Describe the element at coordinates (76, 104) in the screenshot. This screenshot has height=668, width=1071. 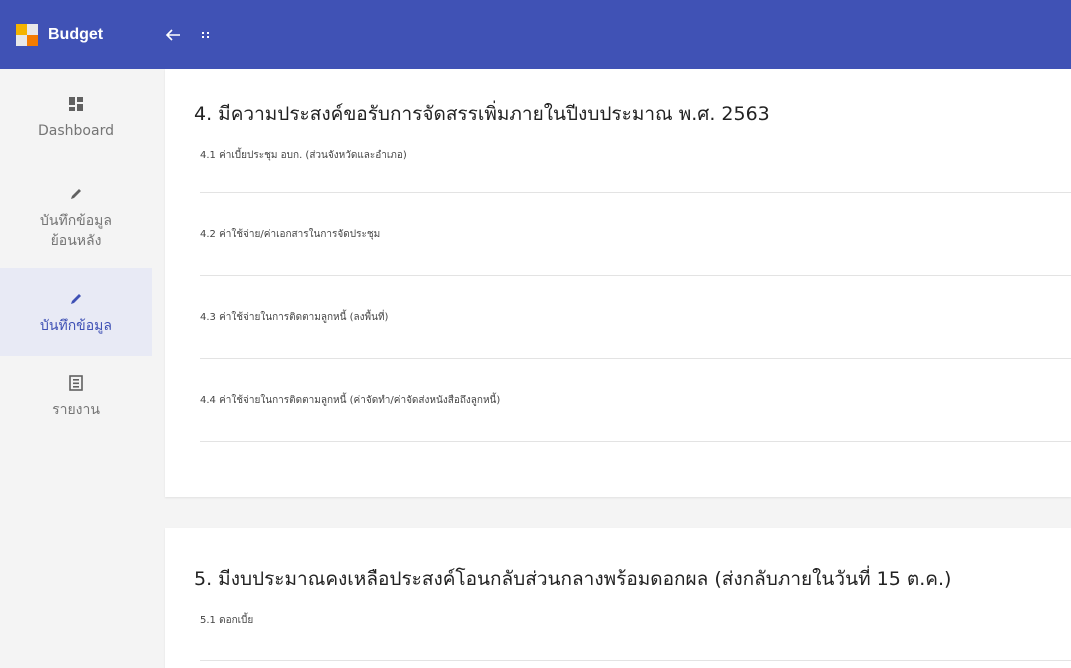
I see `dashboard-icon` at that location.